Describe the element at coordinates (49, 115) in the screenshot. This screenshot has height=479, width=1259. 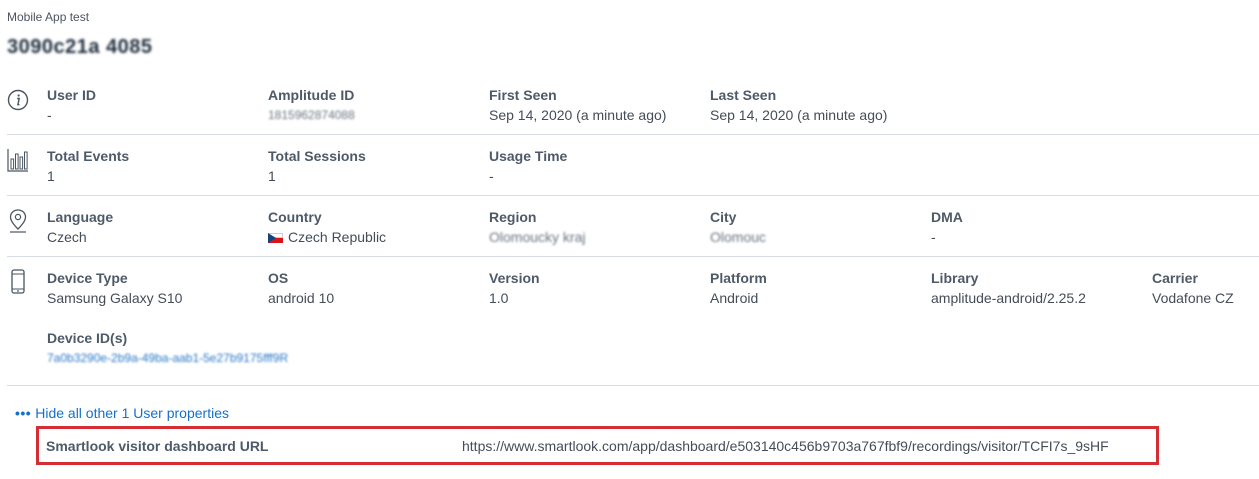
I see `user-id-value: -` at that location.